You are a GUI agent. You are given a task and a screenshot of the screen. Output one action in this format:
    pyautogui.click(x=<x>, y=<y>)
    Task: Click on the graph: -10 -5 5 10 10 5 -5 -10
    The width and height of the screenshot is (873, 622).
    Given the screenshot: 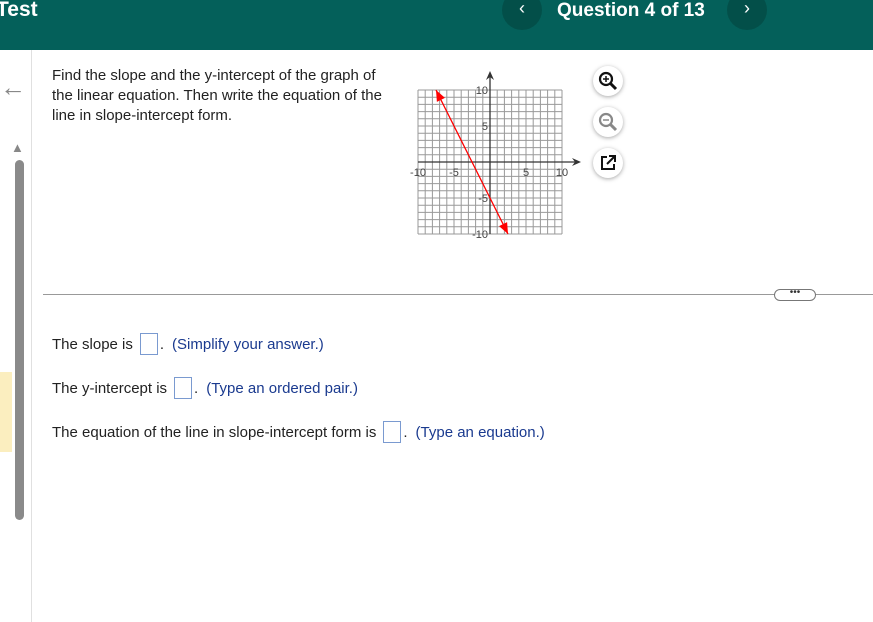 What is the action you would take?
    pyautogui.click(x=495, y=155)
    